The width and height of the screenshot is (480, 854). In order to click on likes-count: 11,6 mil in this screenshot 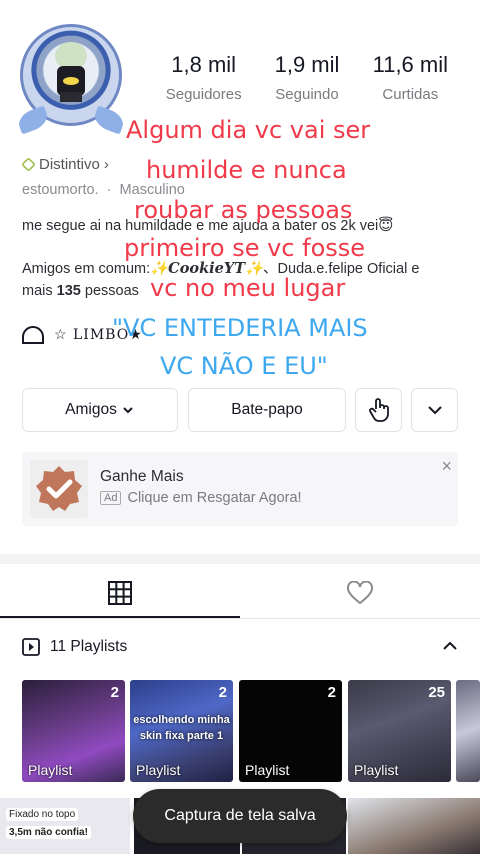, I will do `click(410, 64)`.